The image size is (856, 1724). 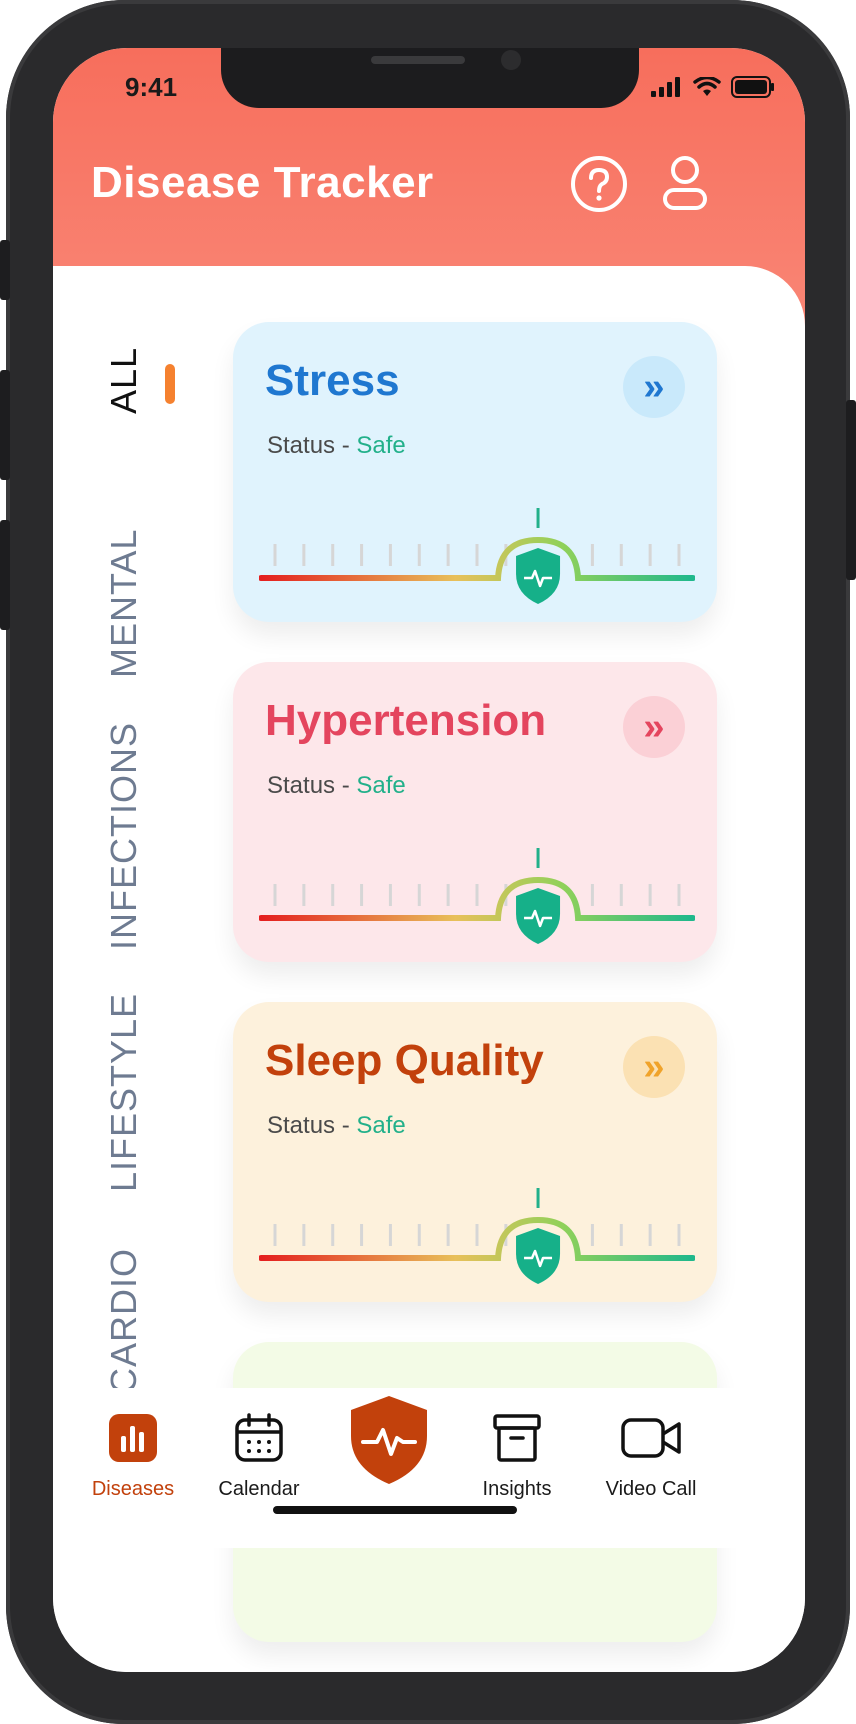 What do you see at coordinates (475, 812) in the screenshot?
I see `disease-card: Hypertension Status - Safe »` at bounding box center [475, 812].